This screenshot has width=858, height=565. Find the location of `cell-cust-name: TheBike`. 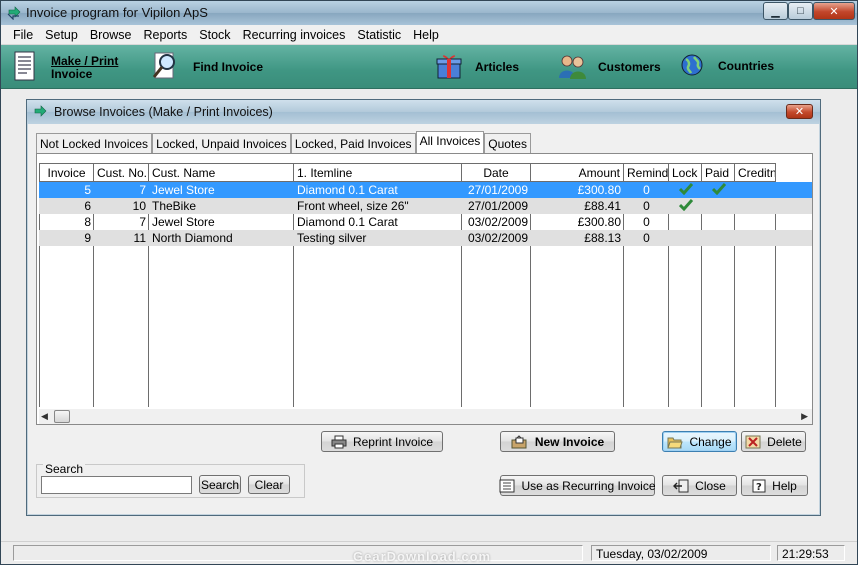

cell-cust-name: TheBike is located at coordinates (174, 206).